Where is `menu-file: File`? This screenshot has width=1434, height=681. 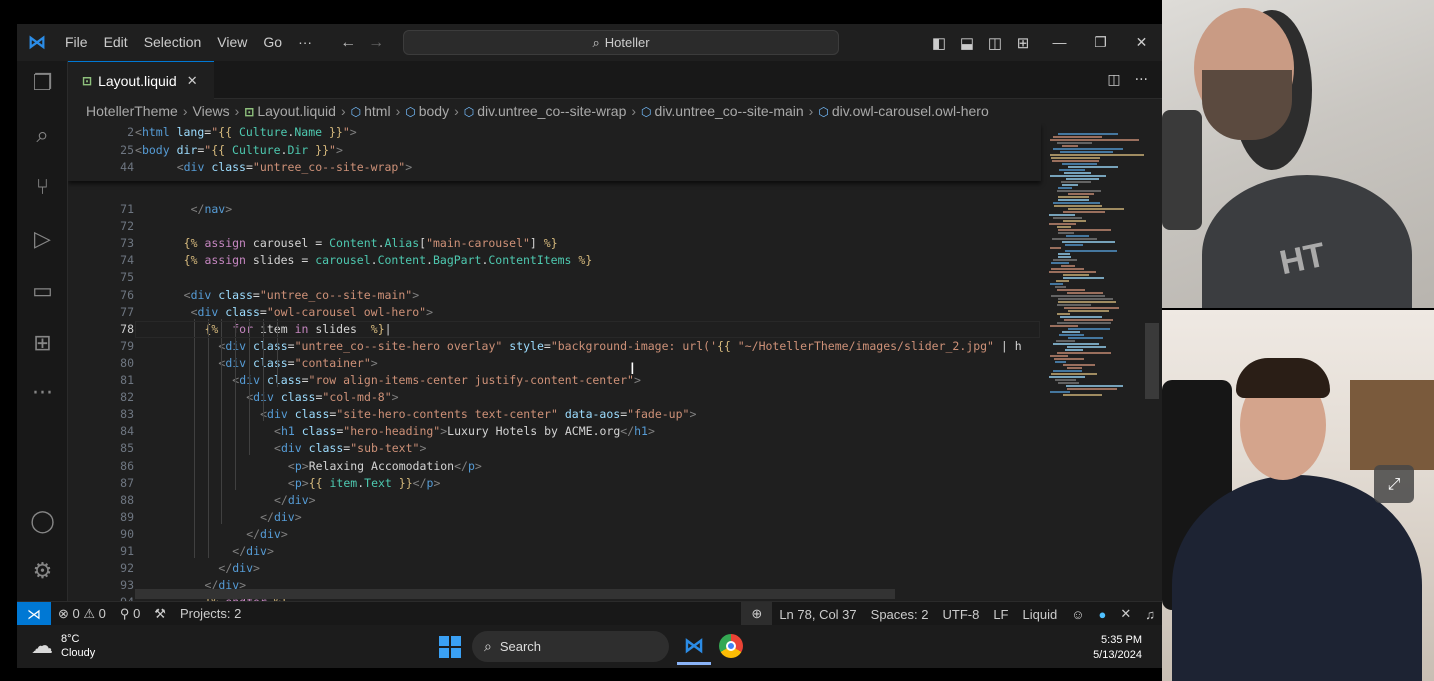
menu-file: File is located at coordinates (76, 42).